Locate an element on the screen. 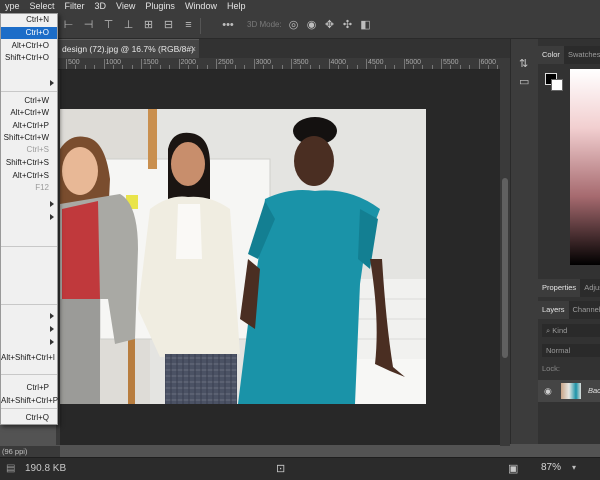  document-info-icon: ▤ is located at coordinates (10, 468).